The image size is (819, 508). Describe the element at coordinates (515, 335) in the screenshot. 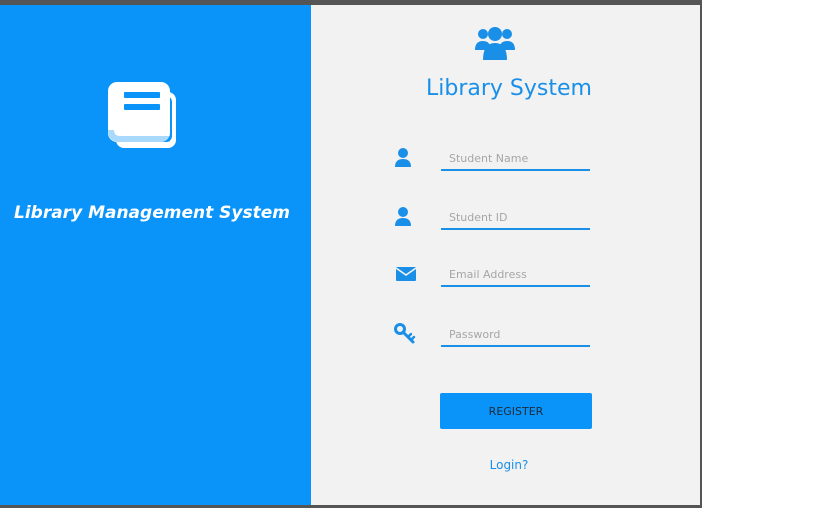

I see `password-field` at that location.